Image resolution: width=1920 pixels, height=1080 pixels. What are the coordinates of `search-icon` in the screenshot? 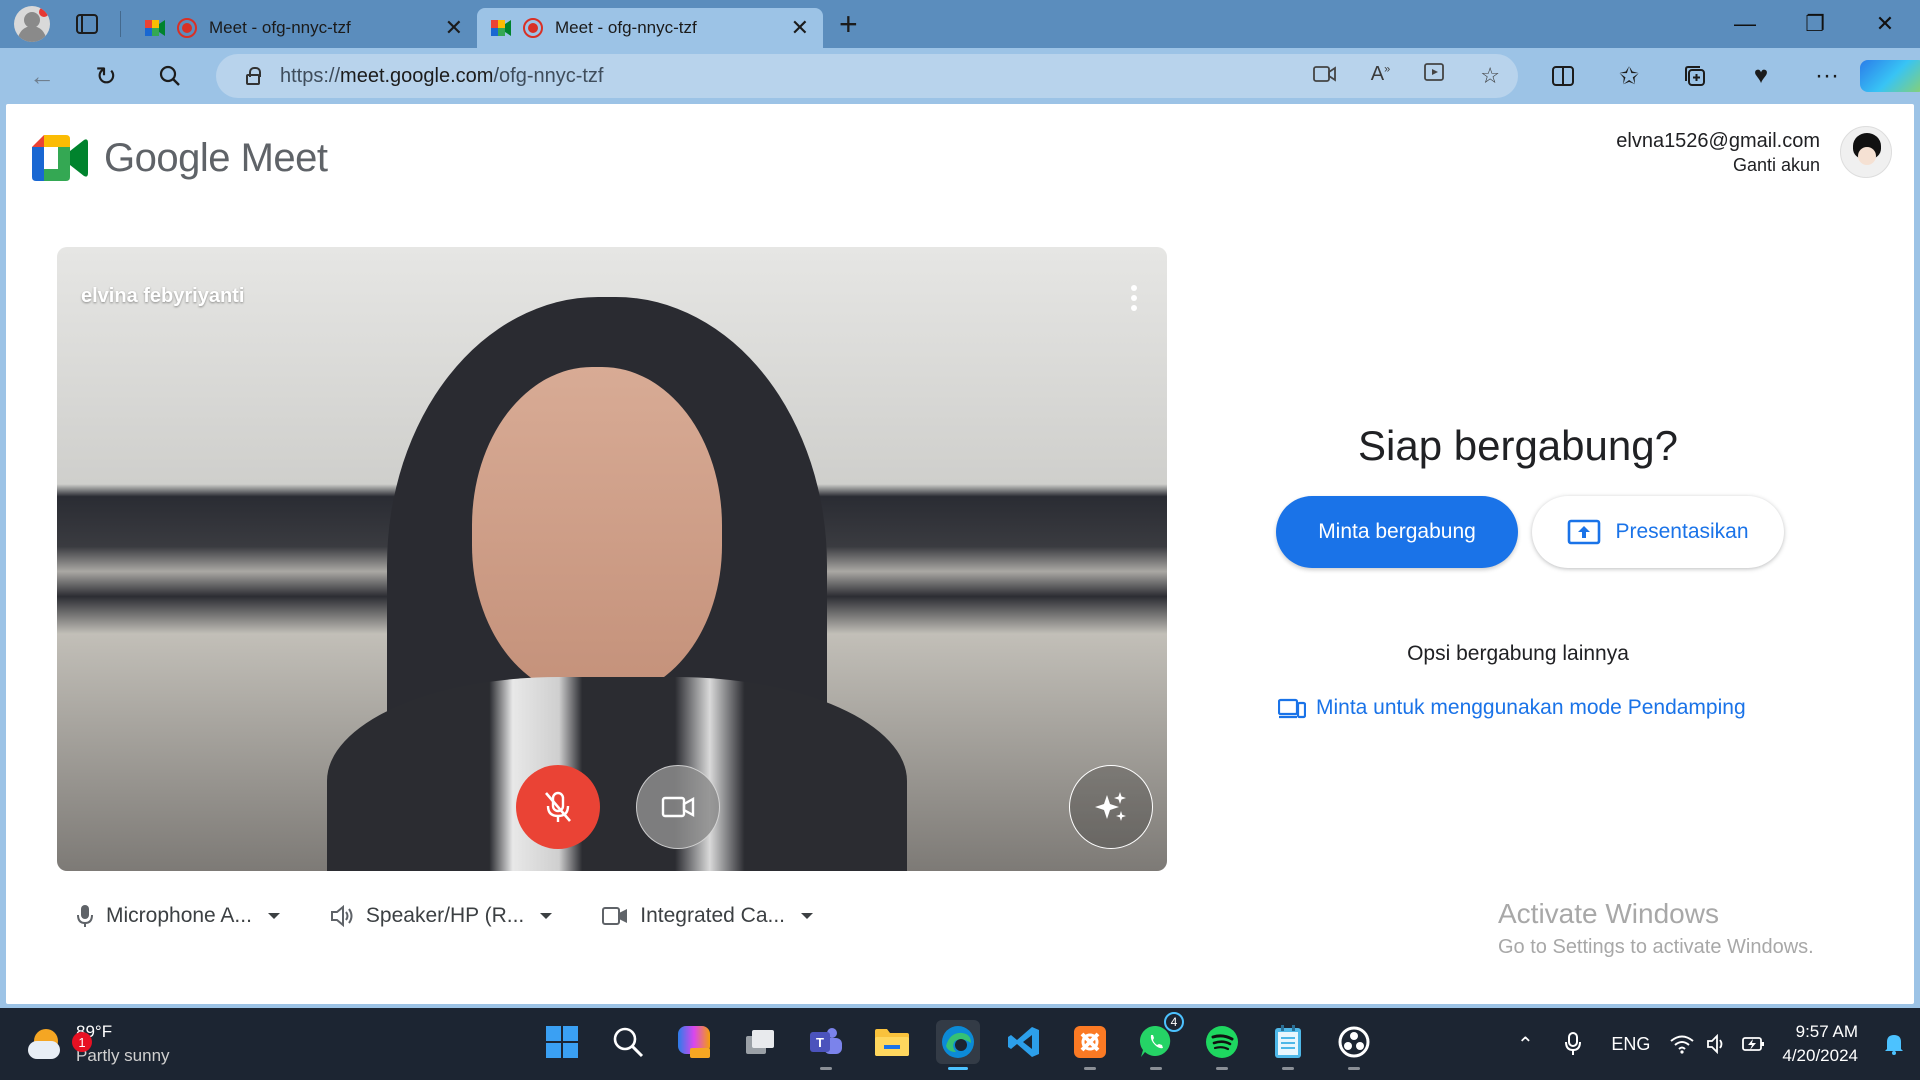 It's located at (170, 76).